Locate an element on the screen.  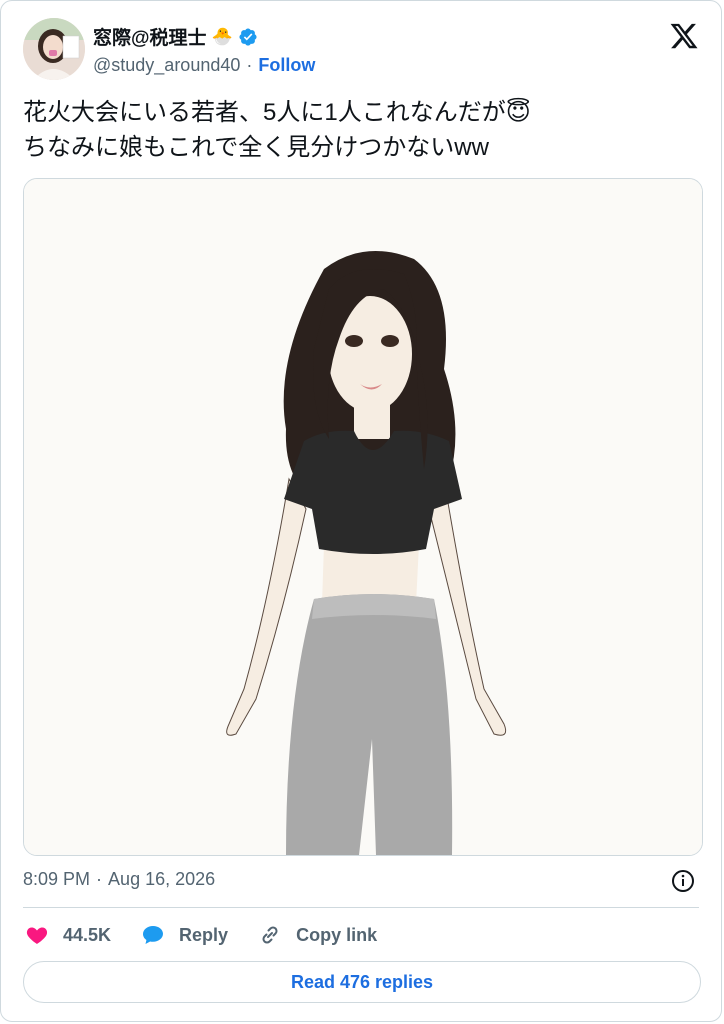
info-icon is located at coordinates (683, 881).